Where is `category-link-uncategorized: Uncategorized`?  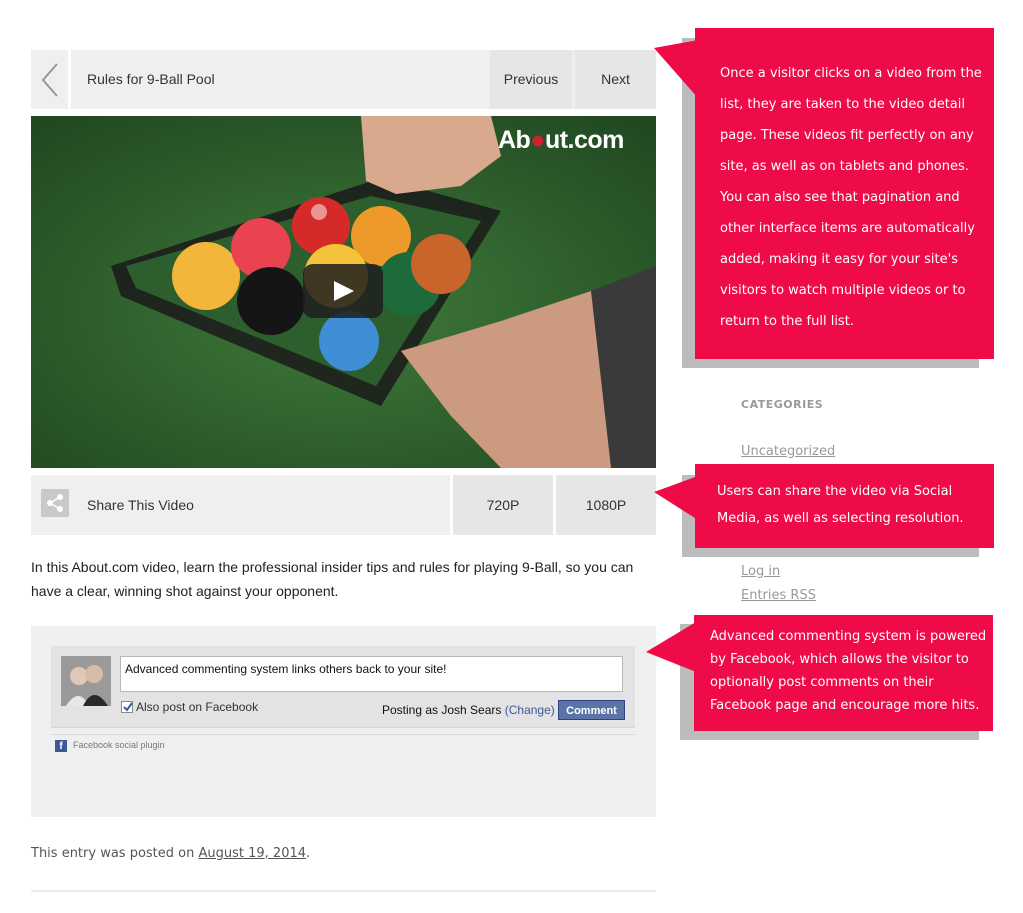 category-link-uncategorized: Uncategorized is located at coordinates (788, 451).